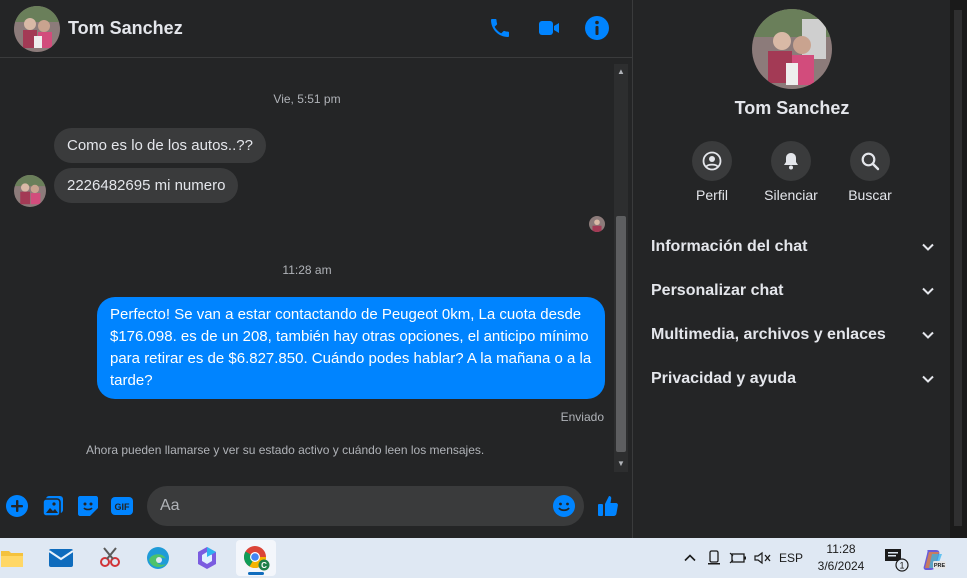 The width and height of the screenshot is (967, 578). Describe the element at coordinates (791, 161) in the screenshot. I see `bell-icon` at that location.